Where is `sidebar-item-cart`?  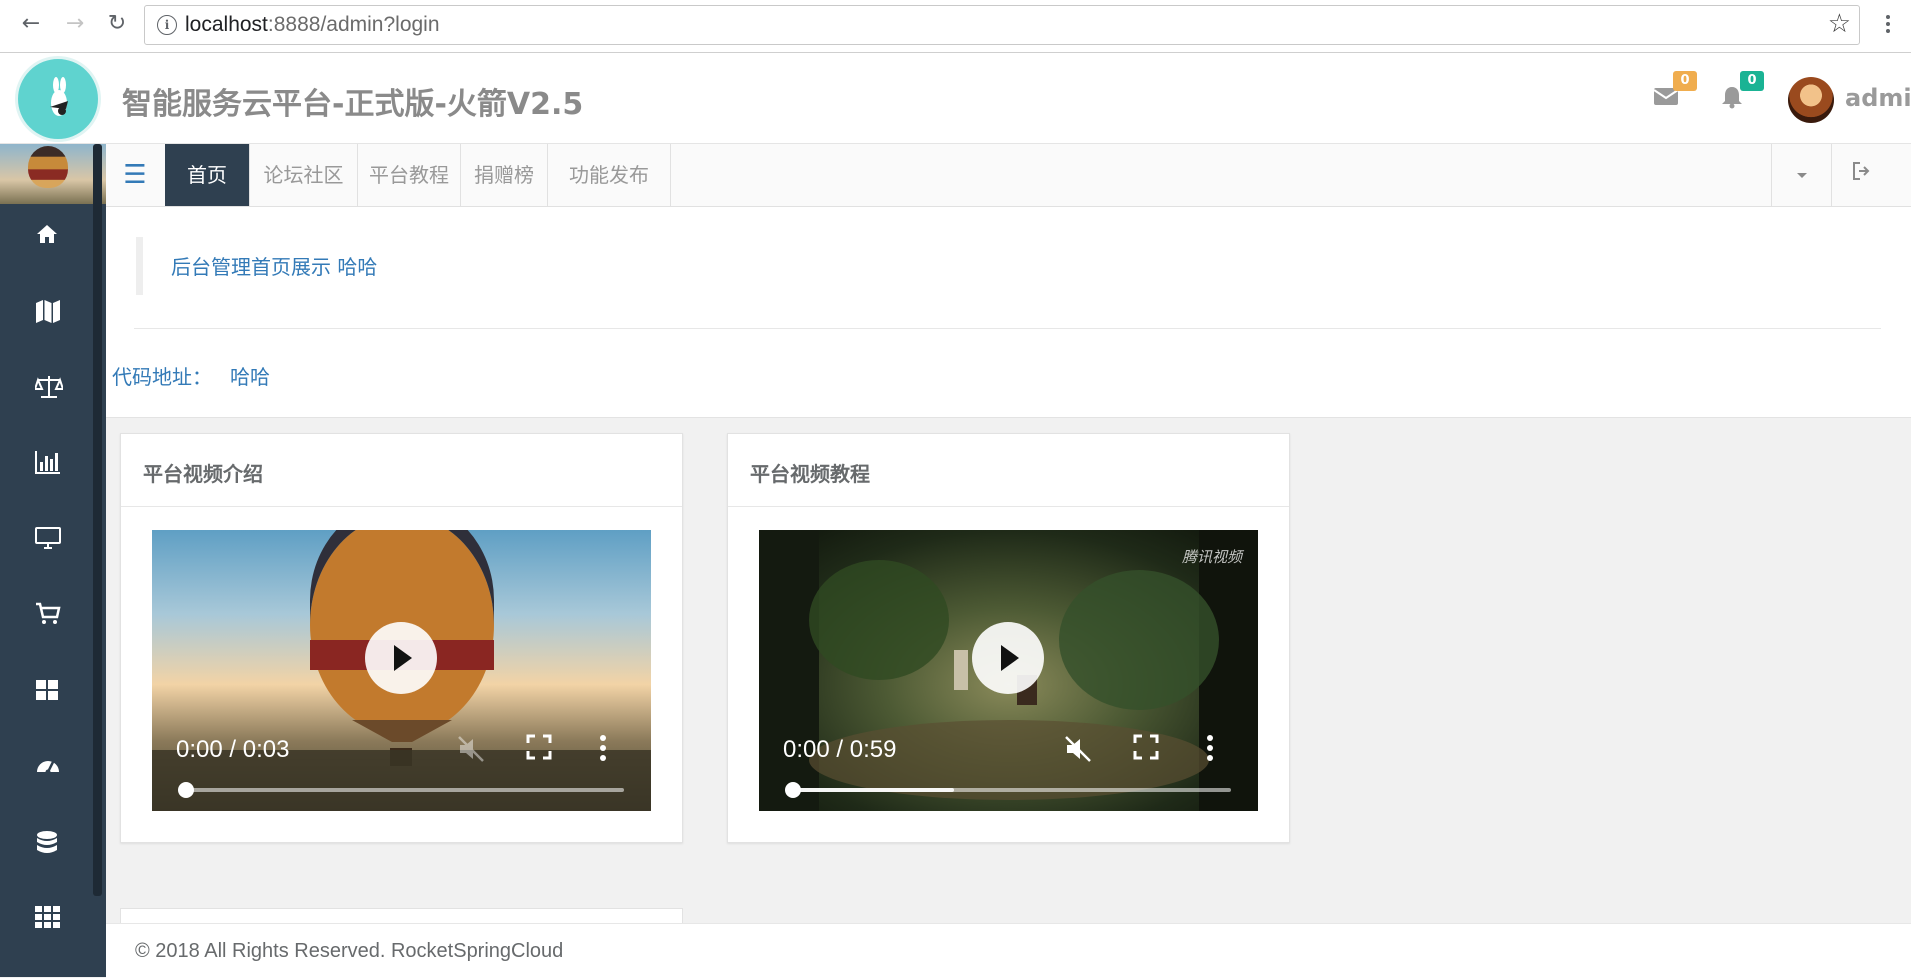
sidebar-item-cart is located at coordinates (47, 614).